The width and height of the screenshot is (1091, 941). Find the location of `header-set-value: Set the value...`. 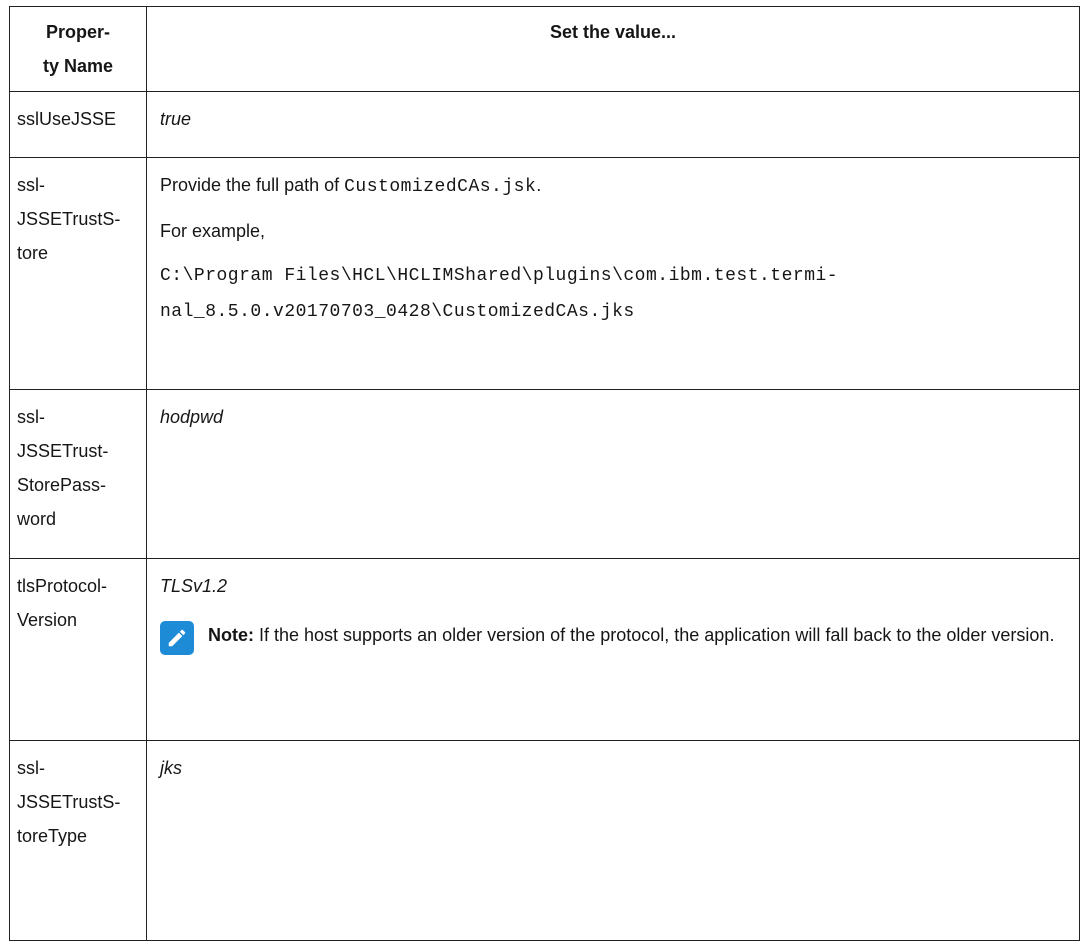

header-set-value: Set the value... is located at coordinates (613, 49).